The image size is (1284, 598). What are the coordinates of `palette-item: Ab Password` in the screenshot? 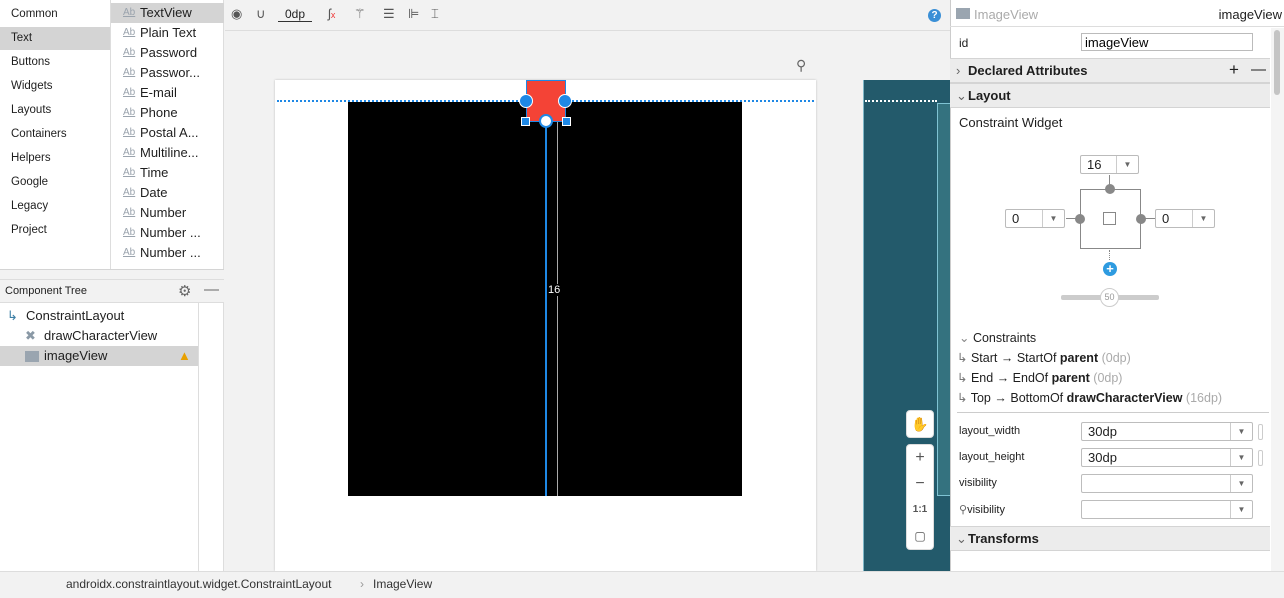 It's located at (167, 53).